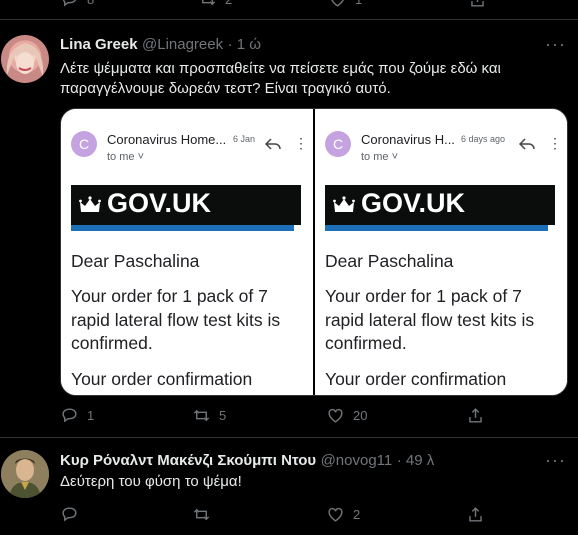  Describe the element at coordinates (151, 481) in the screenshot. I see `tweet-text: Δεύτερη του φύση το ψέμα!` at that location.